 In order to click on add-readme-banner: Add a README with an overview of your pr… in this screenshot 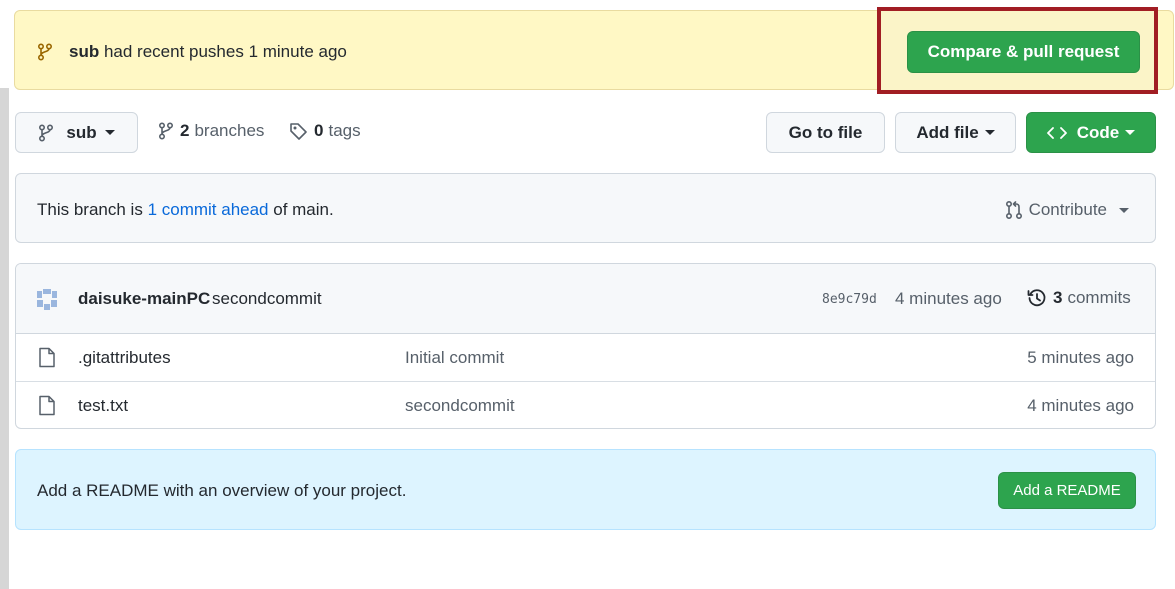, I will do `click(585, 489)`.